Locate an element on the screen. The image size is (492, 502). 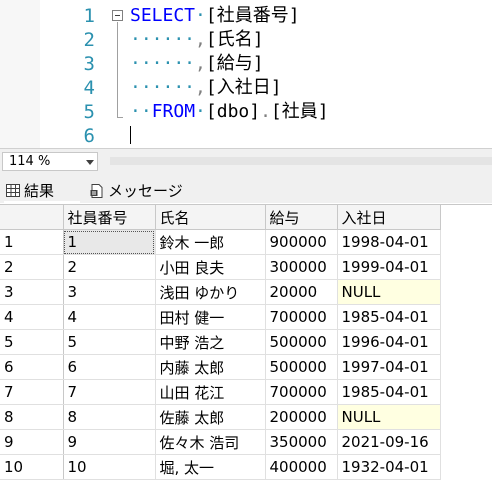
table-row: 9 9 佐々木 浩司 350000 2021-09-16 is located at coordinates (220, 442).